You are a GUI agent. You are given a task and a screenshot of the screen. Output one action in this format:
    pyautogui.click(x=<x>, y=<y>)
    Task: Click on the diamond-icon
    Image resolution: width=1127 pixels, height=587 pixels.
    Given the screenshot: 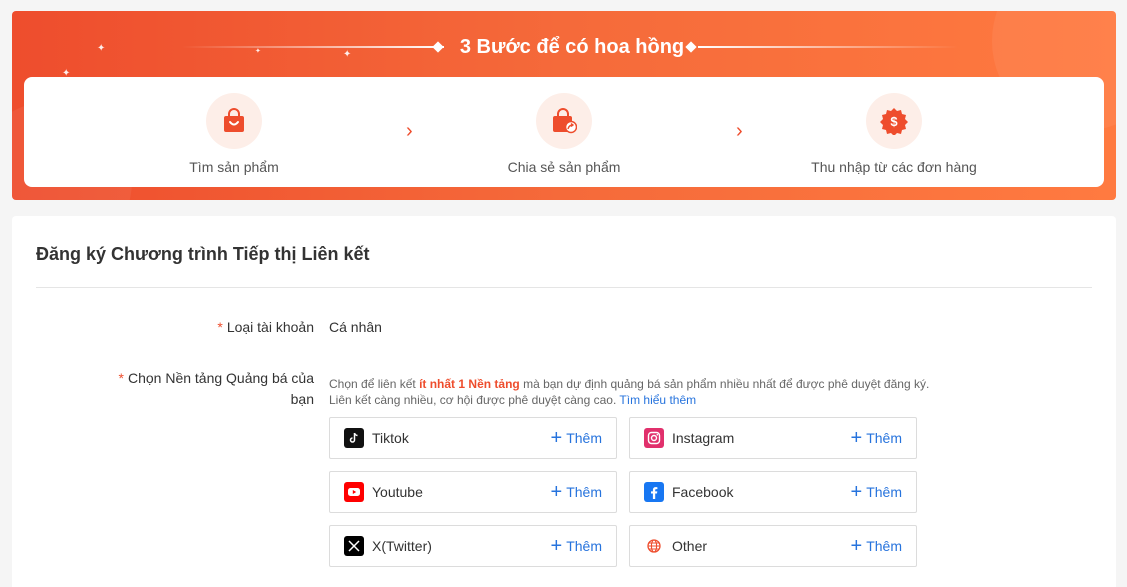 What is the action you would take?
    pyautogui.click(x=438, y=47)
    